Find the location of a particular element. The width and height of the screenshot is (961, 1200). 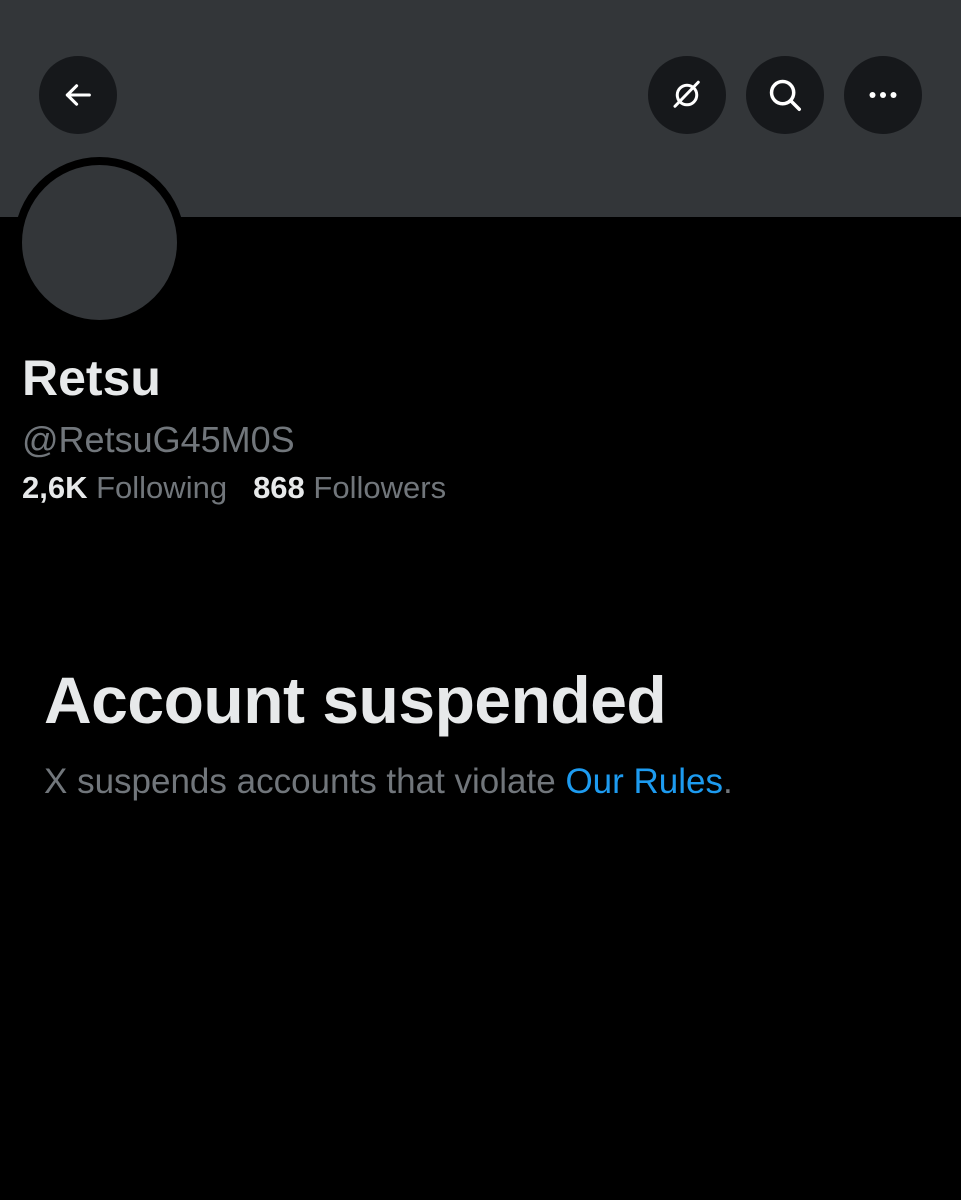

more-horizontal-icon is located at coordinates (883, 95).